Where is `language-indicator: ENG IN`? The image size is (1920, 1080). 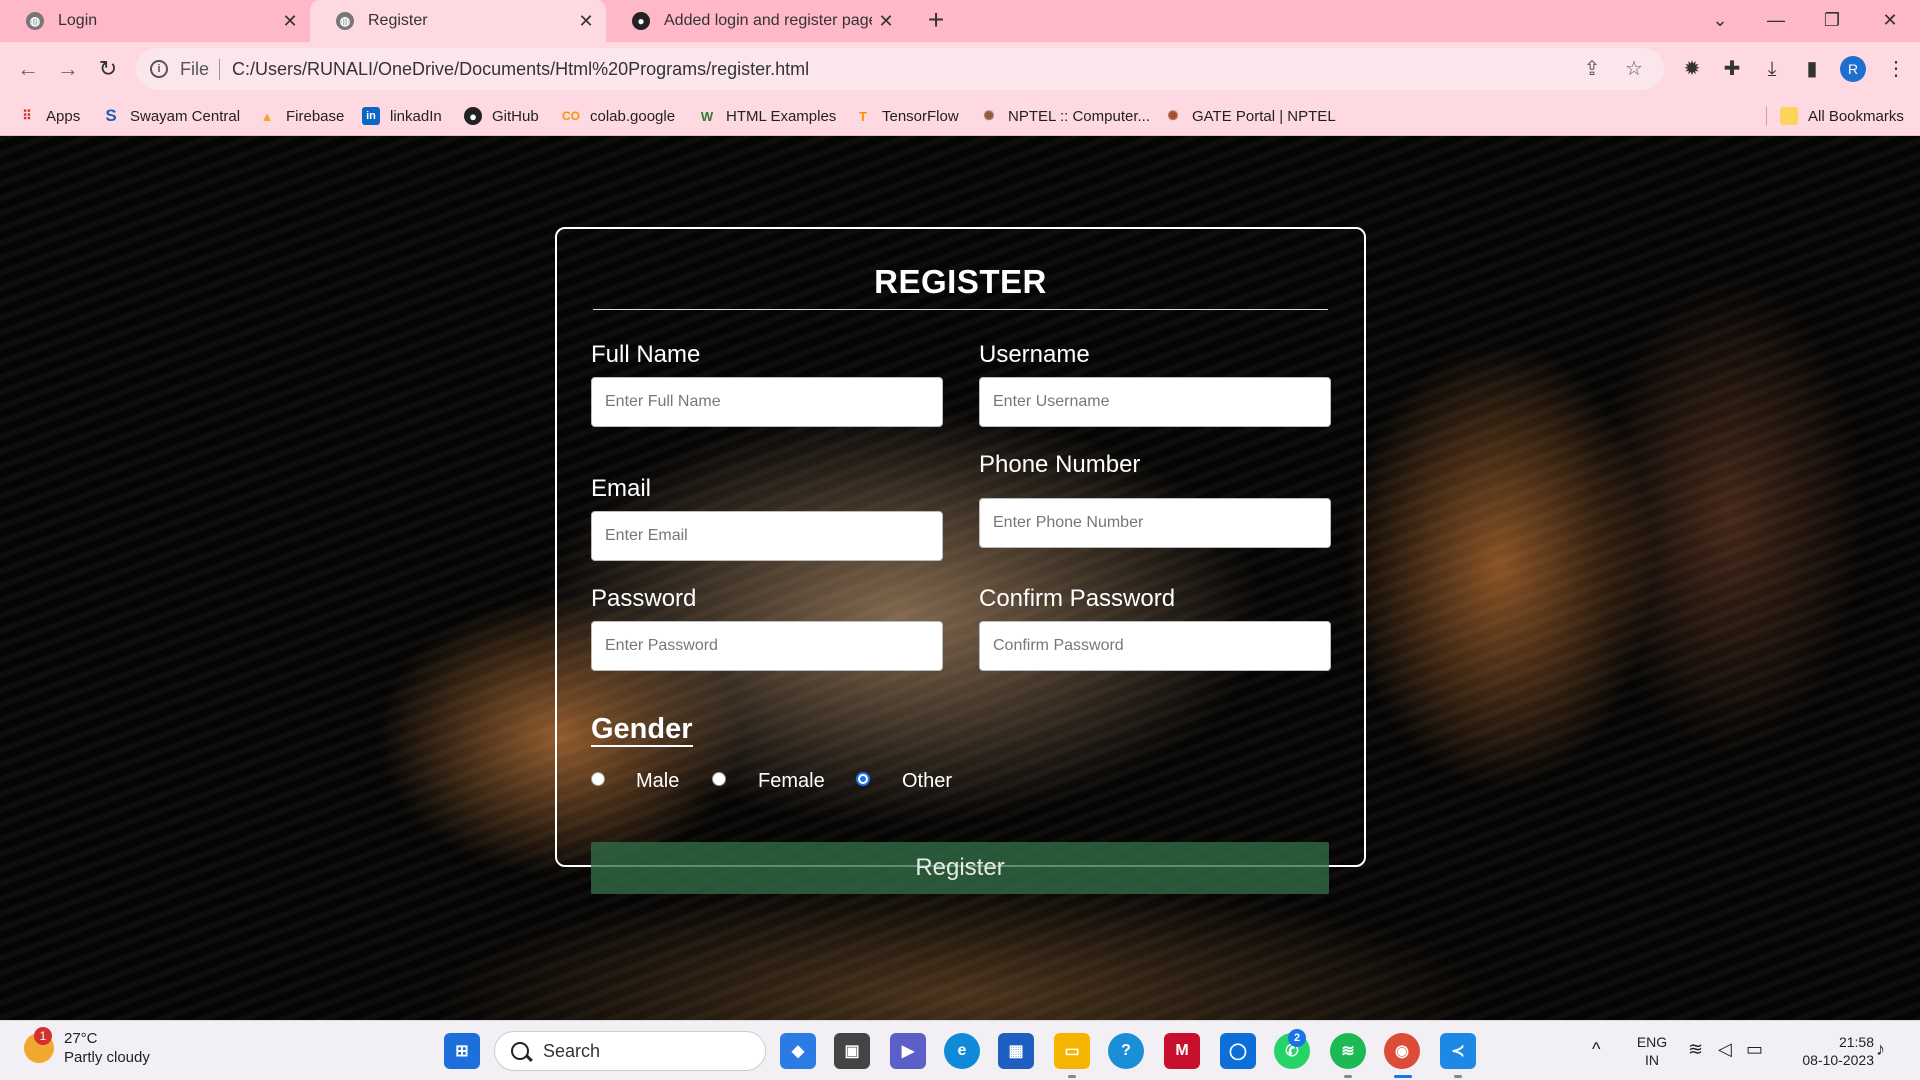 language-indicator: ENG IN is located at coordinates (1652, 1051).